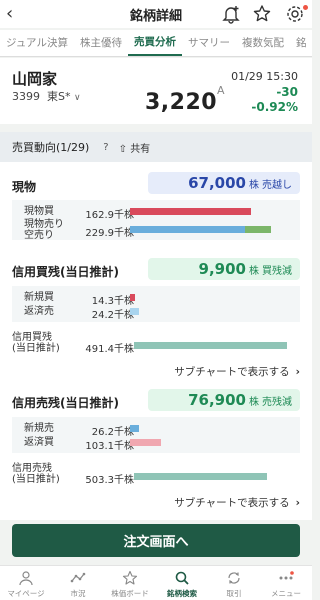 Image resolution: width=320 pixels, height=600 pixels. What do you see at coordinates (286, 575) in the screenshot?
I see `menu-icon` at bounding box center [286, 575].